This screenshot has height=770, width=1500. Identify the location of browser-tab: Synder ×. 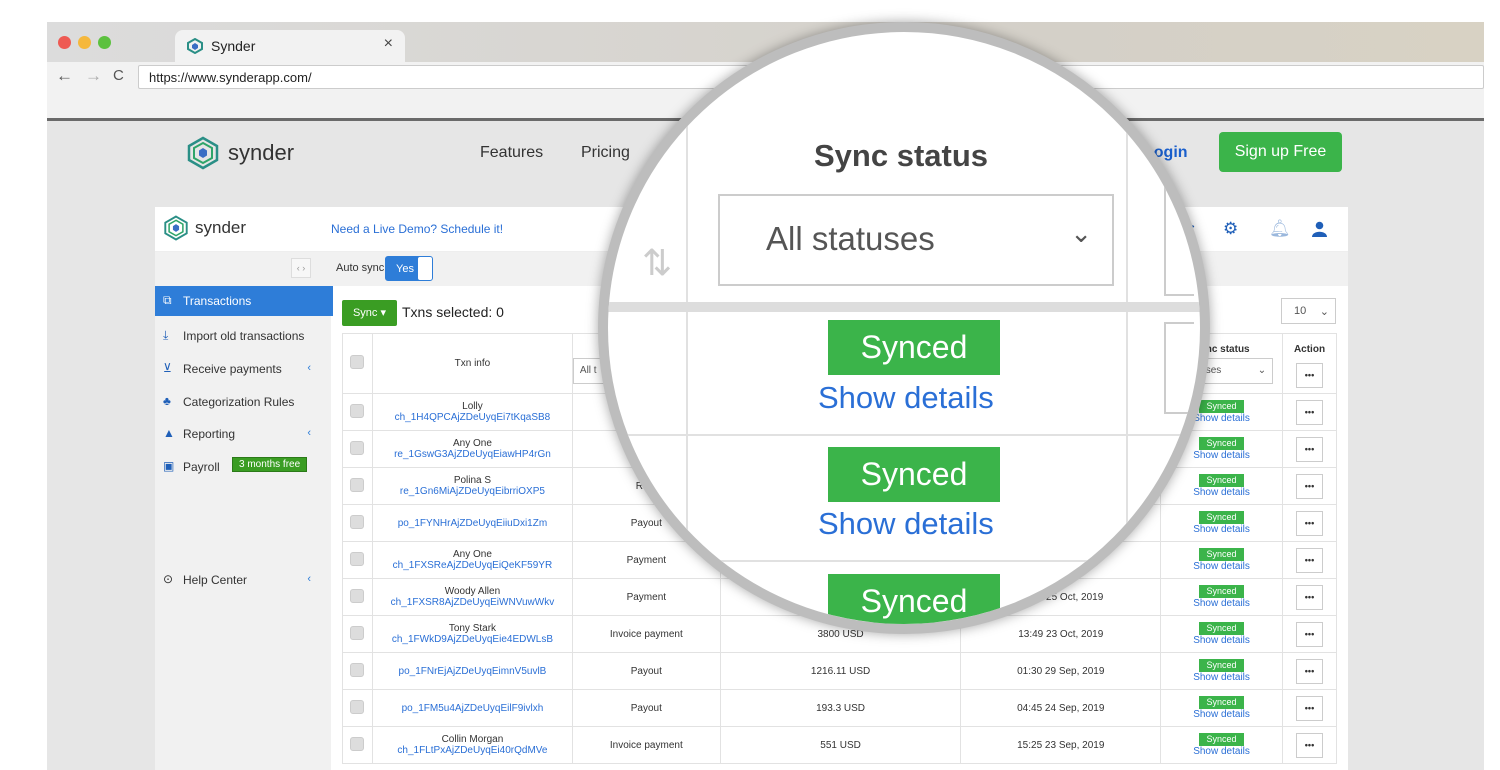
(290, 46).